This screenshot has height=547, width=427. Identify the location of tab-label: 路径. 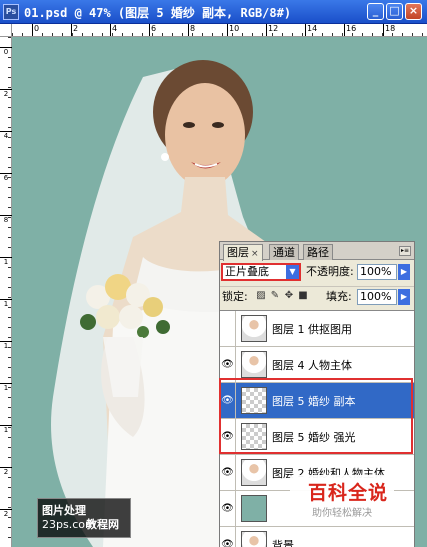
(318, 252).